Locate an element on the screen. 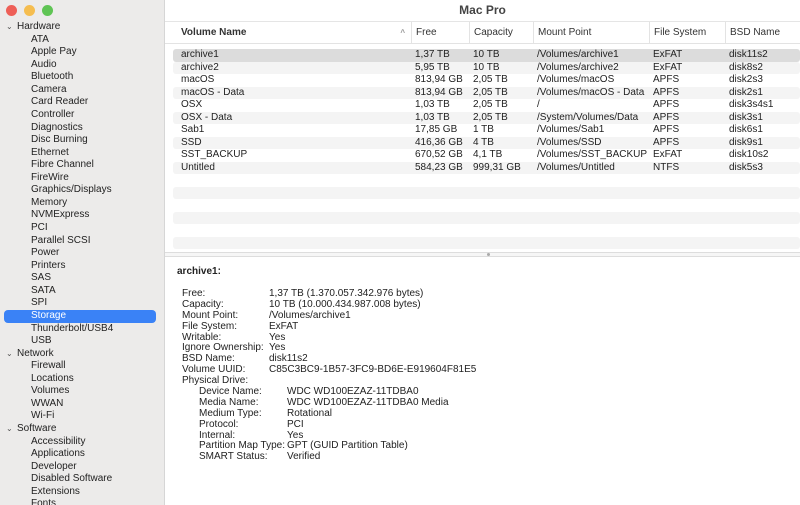 The height and width of the screenshot is (505, 800). table-cell: 1 TB is located at coordinates (483, 129).